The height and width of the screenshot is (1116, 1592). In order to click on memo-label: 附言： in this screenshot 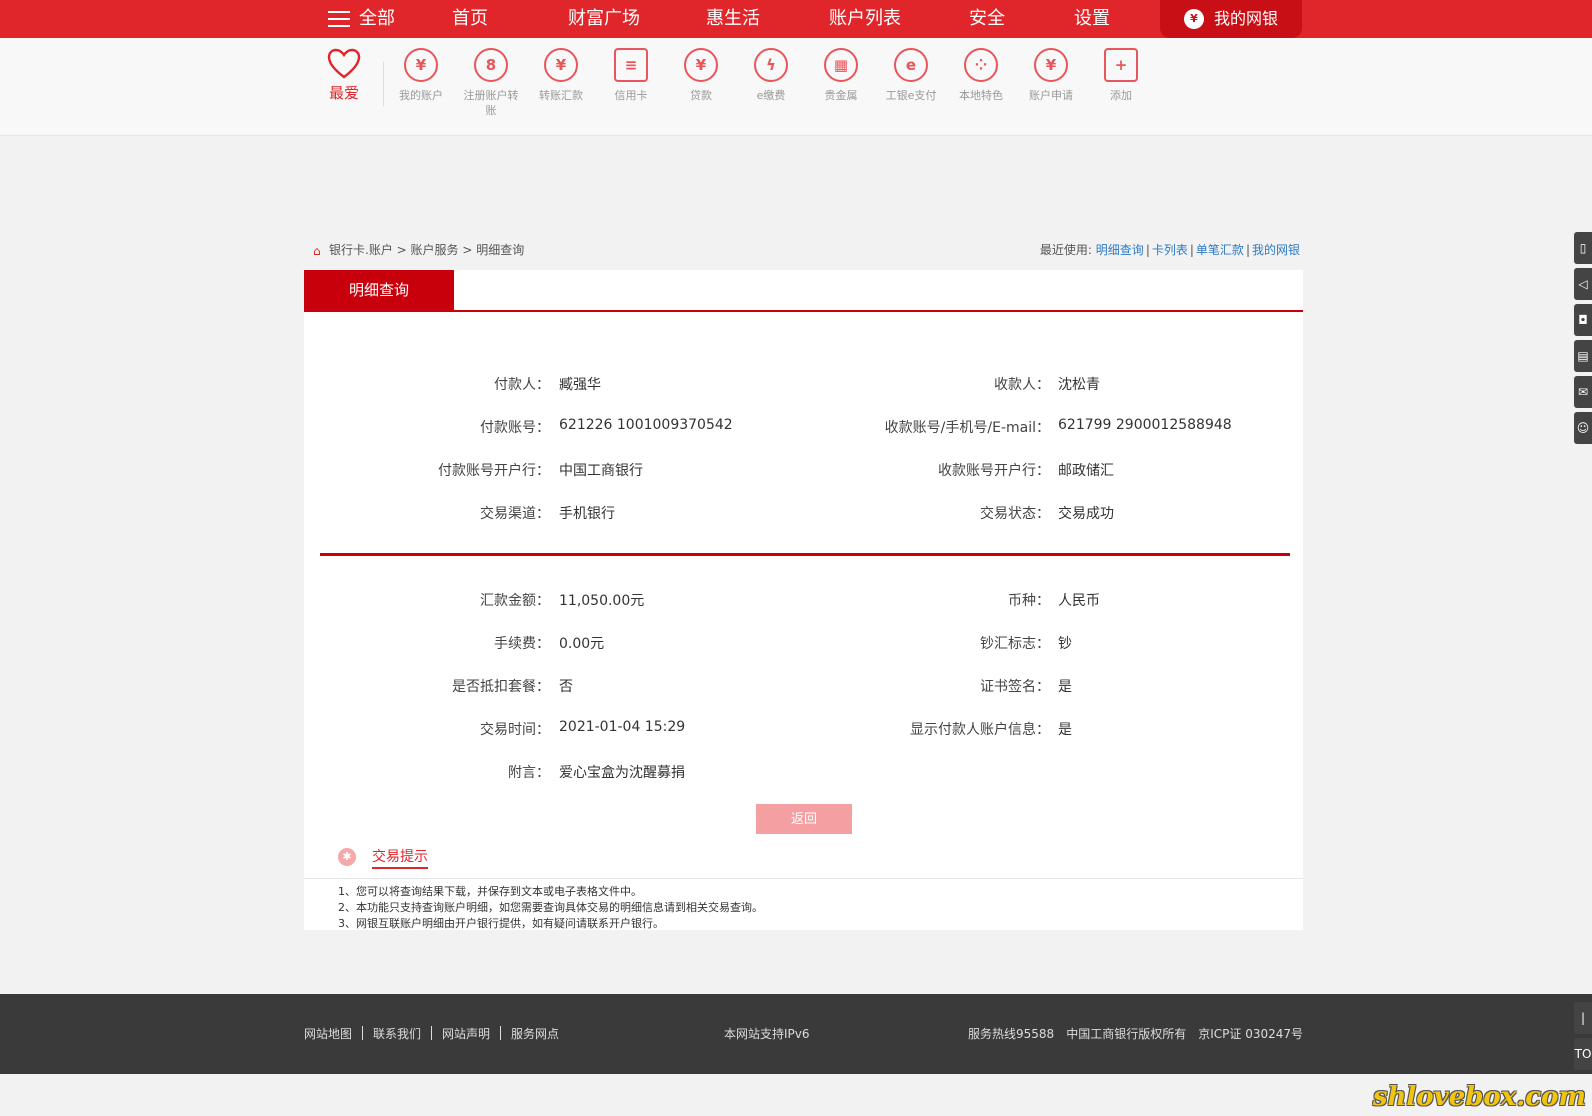, I will do `click(529, 773)`.